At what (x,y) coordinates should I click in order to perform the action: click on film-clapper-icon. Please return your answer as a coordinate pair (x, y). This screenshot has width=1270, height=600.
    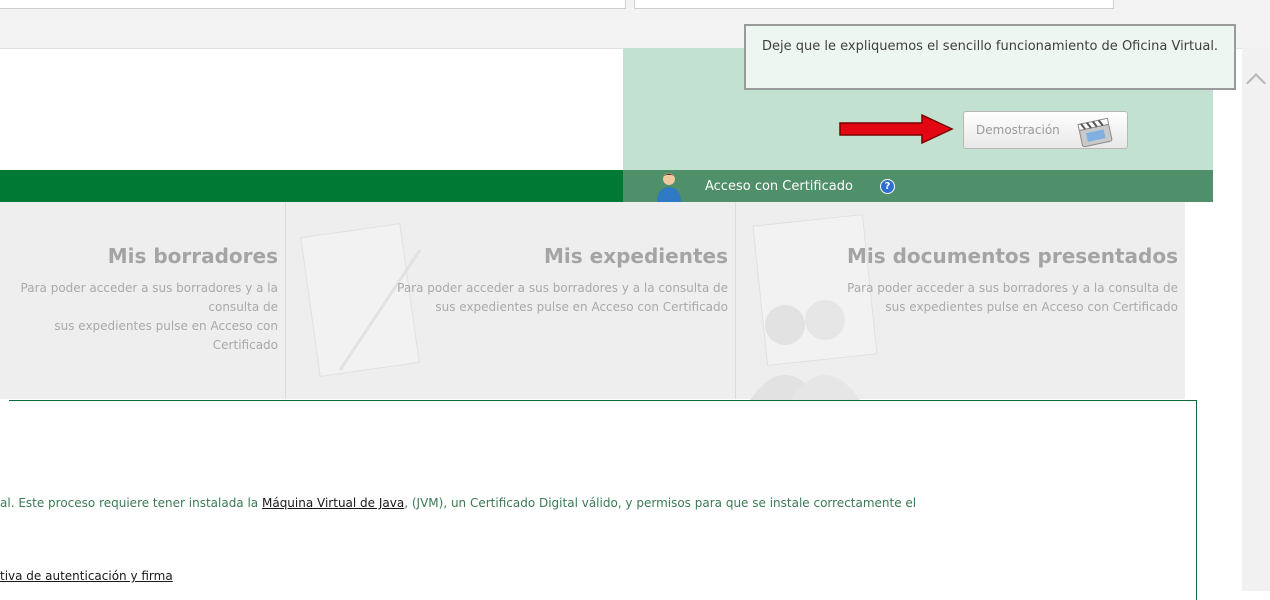
    Looking at the image, I should click on (1095, 132).